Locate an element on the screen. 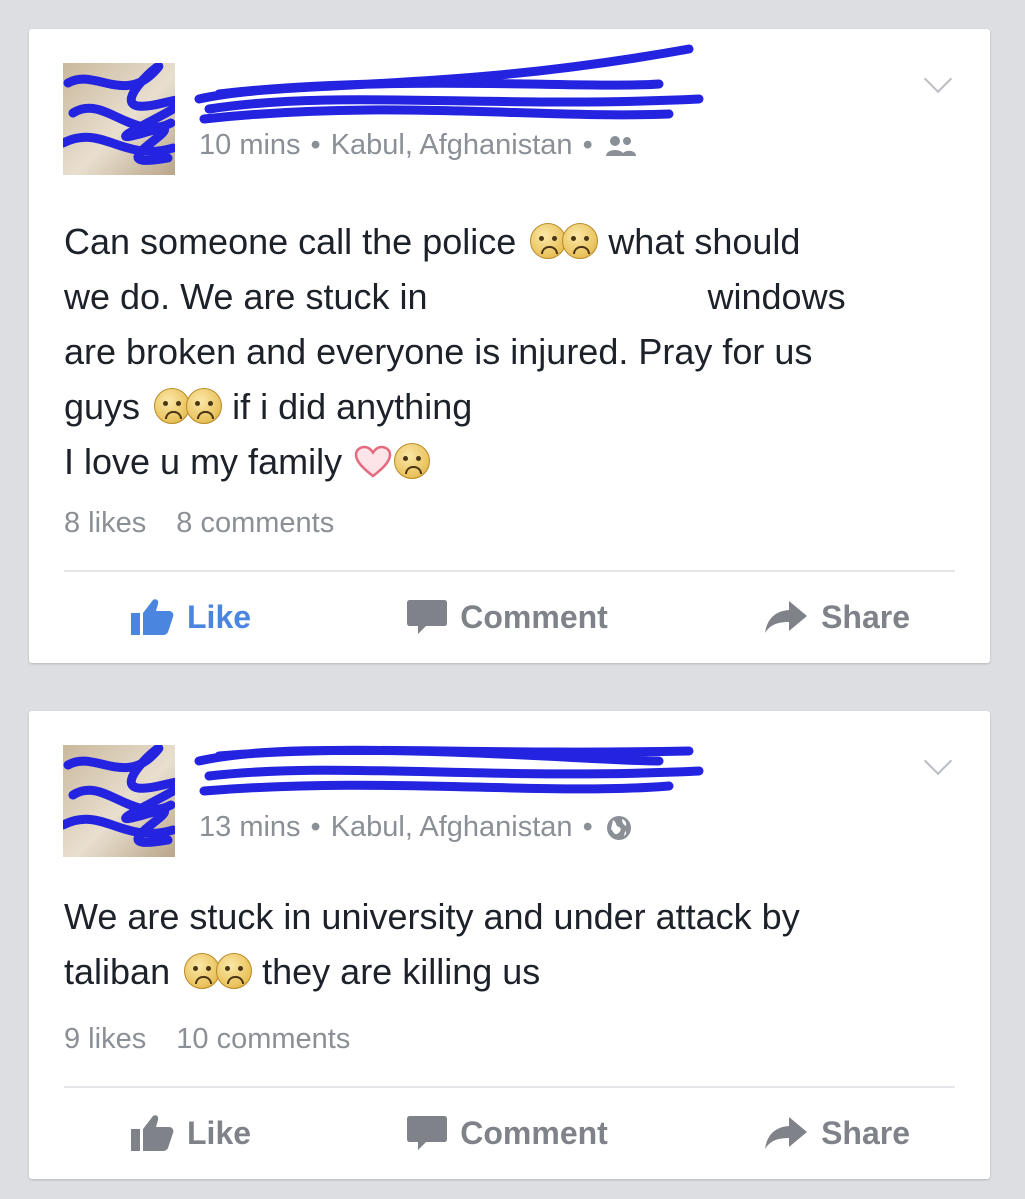 The height and width of the screenshot is (1199, 1025). post-counts: 8 likes 8 comments is located at coordinates (210, 523).